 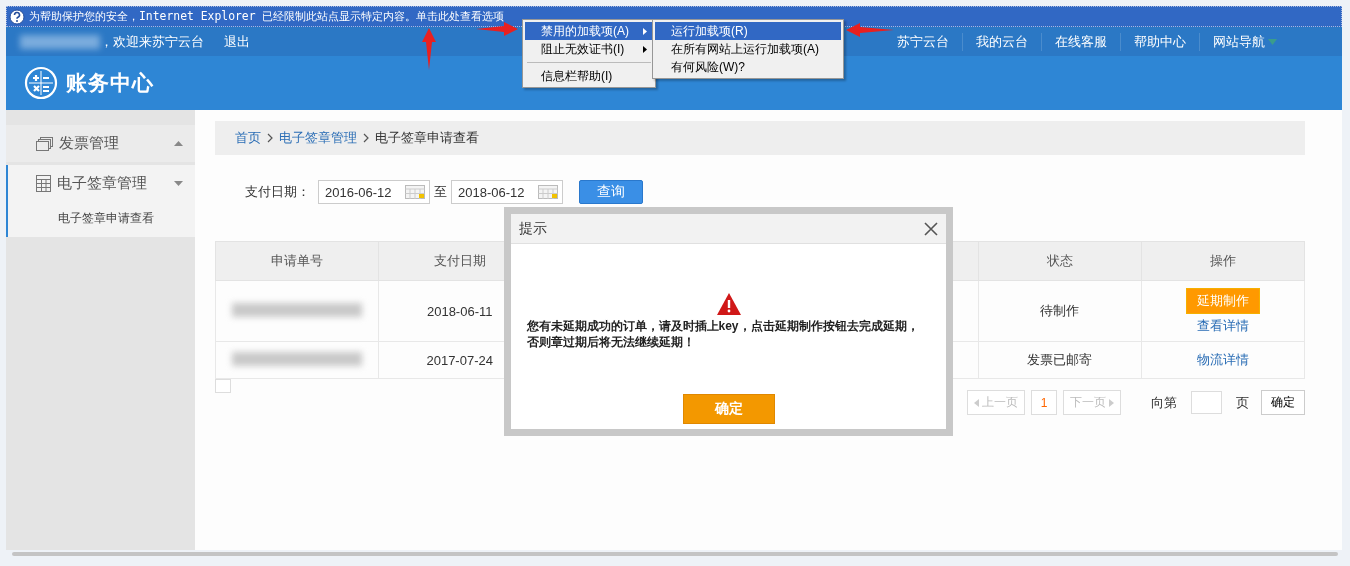 What do you see at coordinates (1242, 402) in the screenshot?
I see `goto-label: 页` at bounding box center [1242, 402].